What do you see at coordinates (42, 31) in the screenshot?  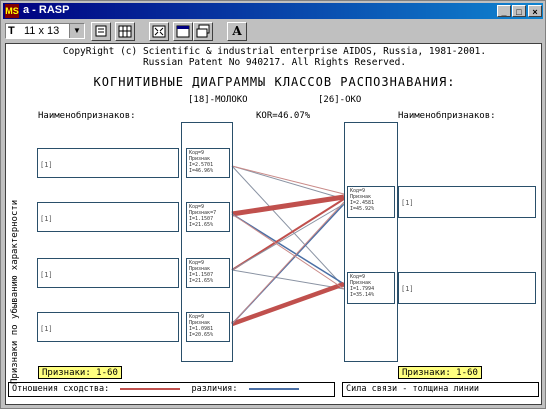 I see `font-size-value: 11 x 13` at bounding box center [42, 31].